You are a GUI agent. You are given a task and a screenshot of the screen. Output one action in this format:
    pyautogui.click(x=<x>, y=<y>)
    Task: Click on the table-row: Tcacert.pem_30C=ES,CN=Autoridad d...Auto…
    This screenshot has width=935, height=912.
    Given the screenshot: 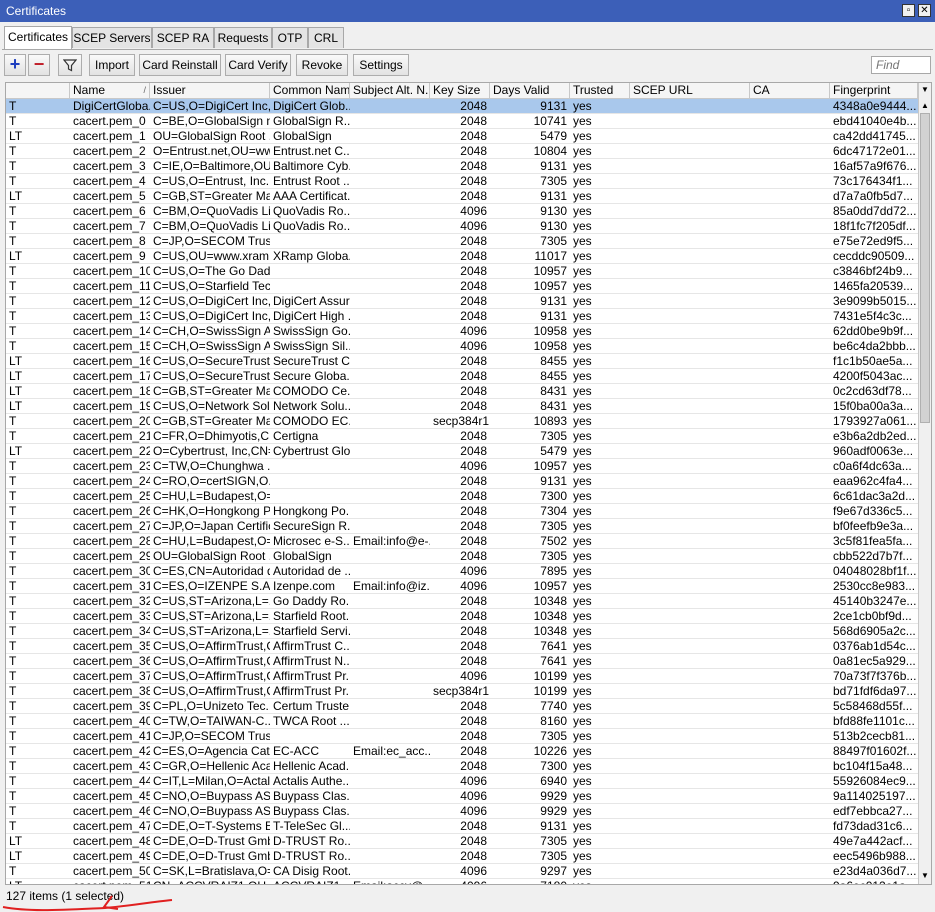 What is the action you would take?
    pyautogui.click(x=462, y=571)
    